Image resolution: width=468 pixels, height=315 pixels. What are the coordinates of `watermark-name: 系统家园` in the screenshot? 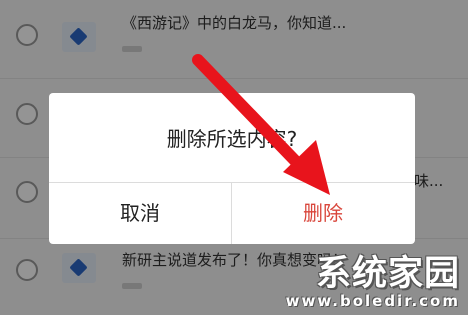 It's located at (387, 274).